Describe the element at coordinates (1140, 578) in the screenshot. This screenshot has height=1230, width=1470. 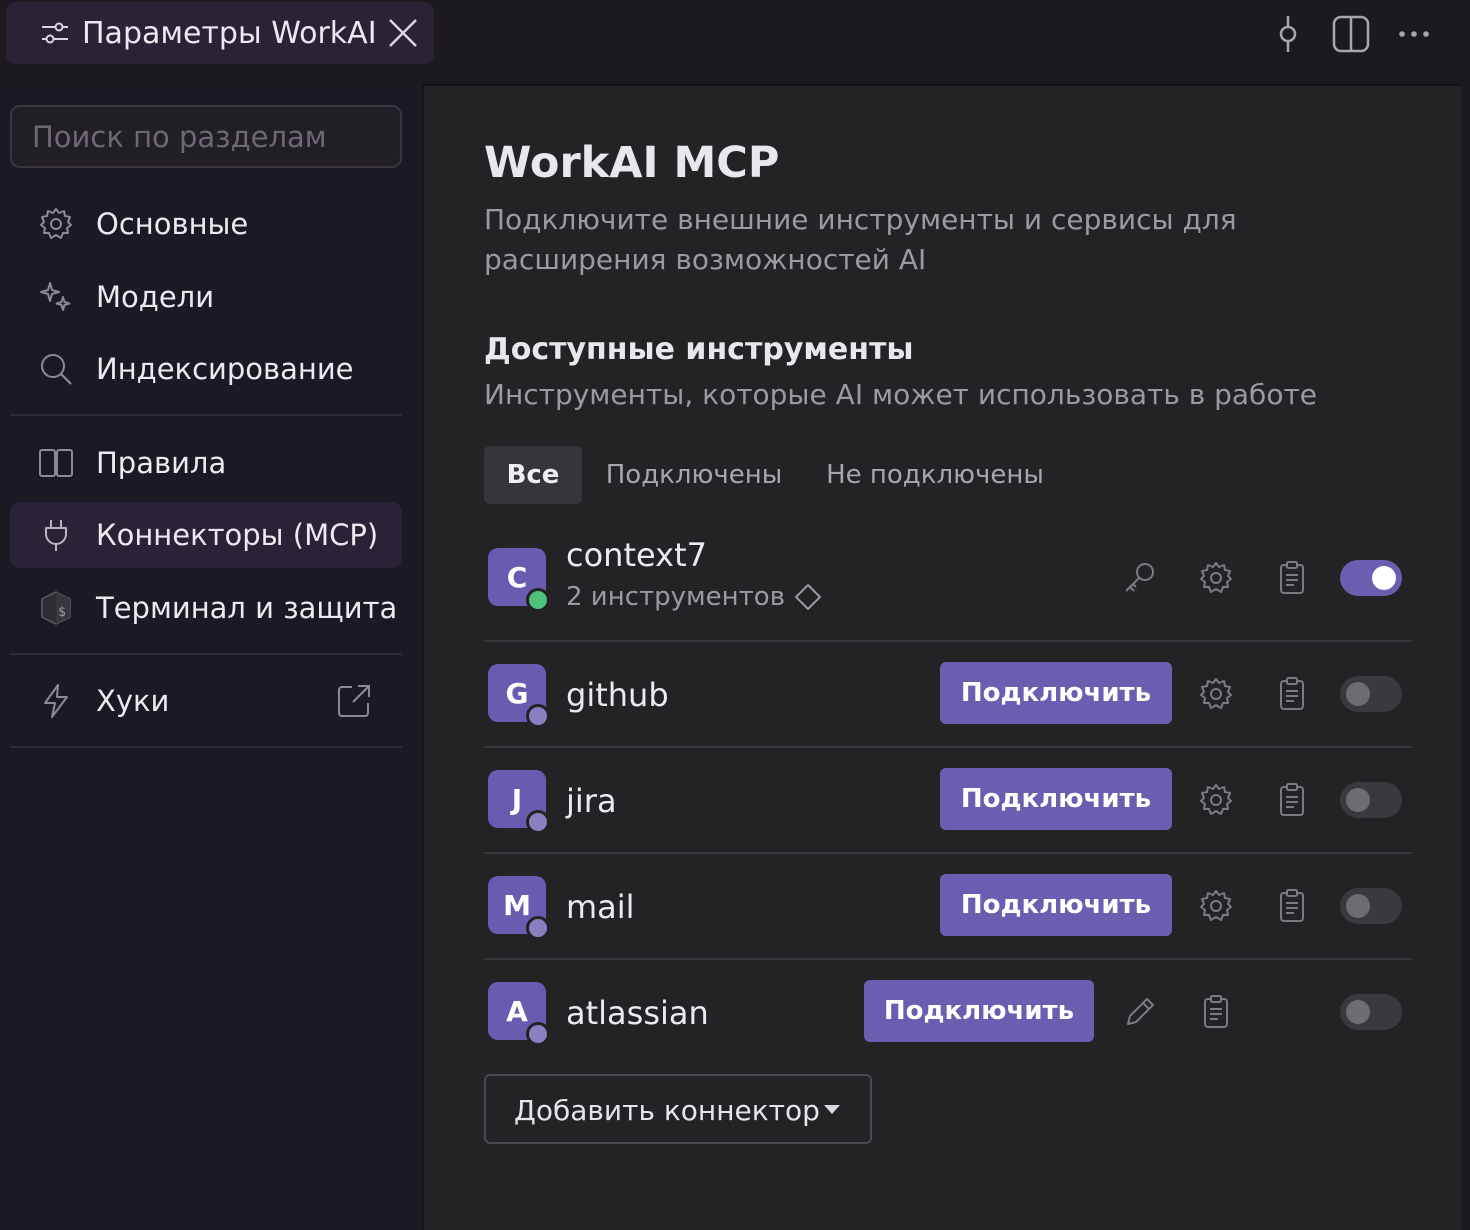
I see `key-icon` at that location.